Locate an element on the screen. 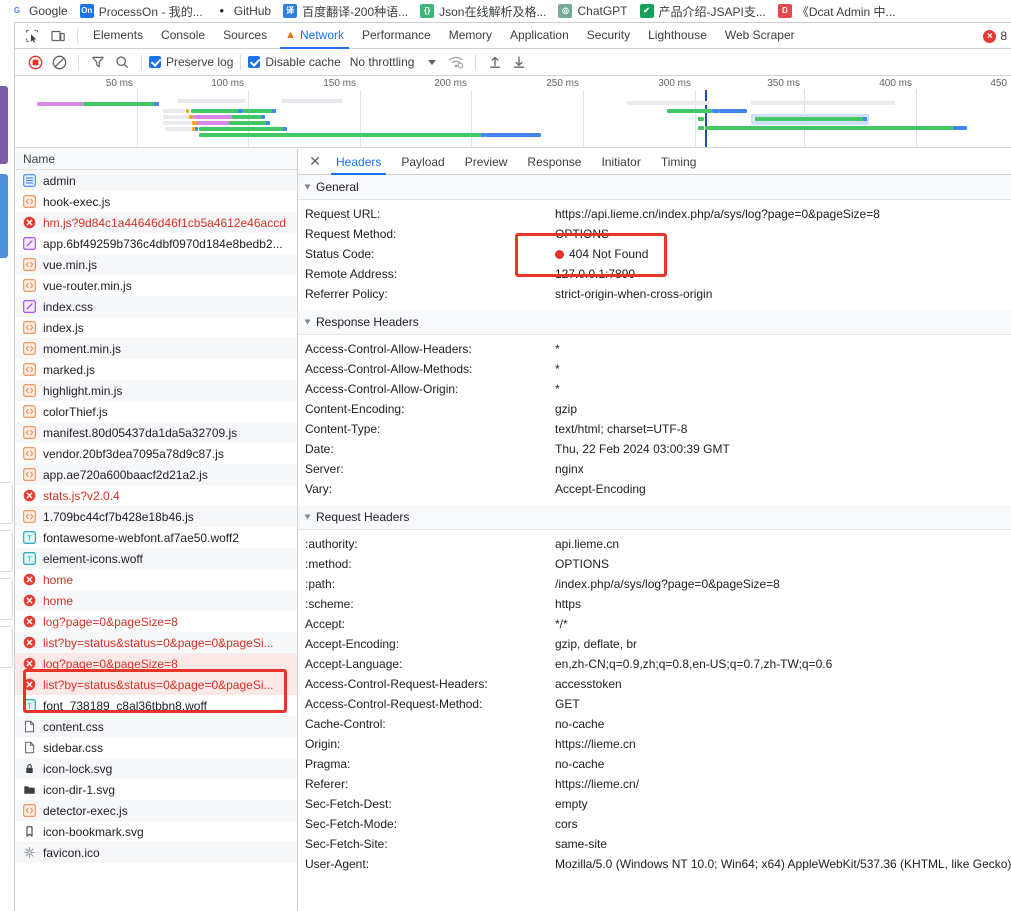  tab-performance: Performance is located at coordinates (396, 36).